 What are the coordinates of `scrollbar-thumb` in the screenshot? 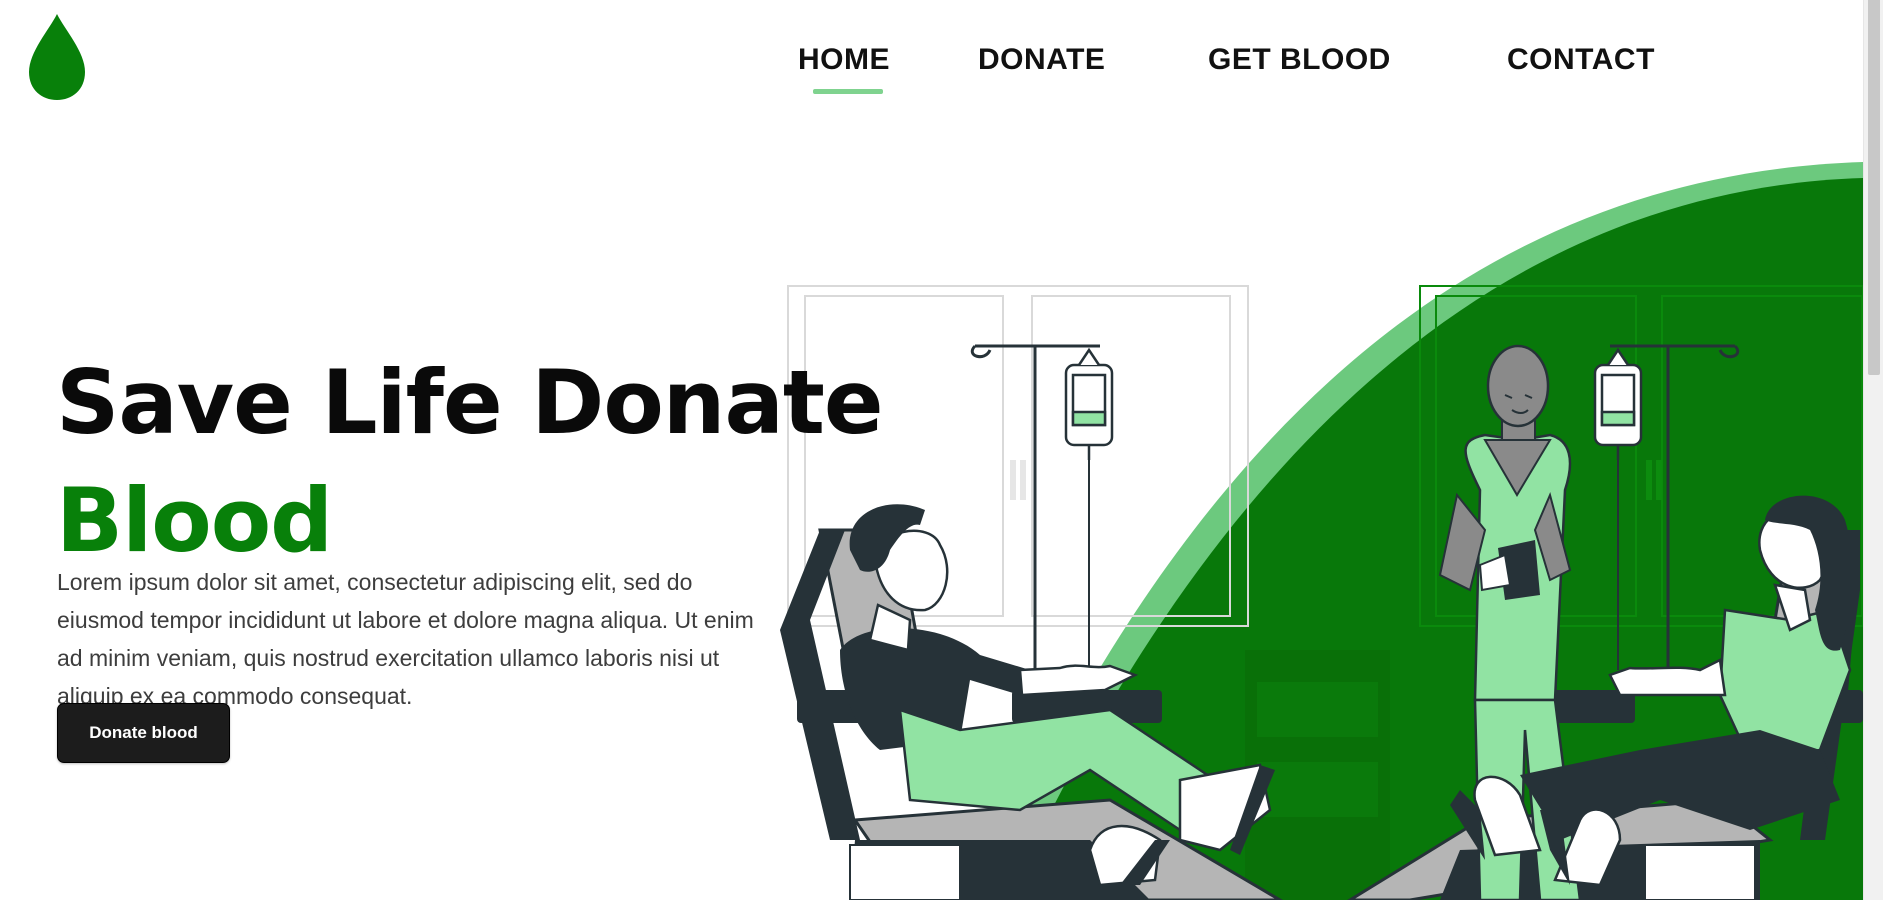 It's located at (1874, 187).